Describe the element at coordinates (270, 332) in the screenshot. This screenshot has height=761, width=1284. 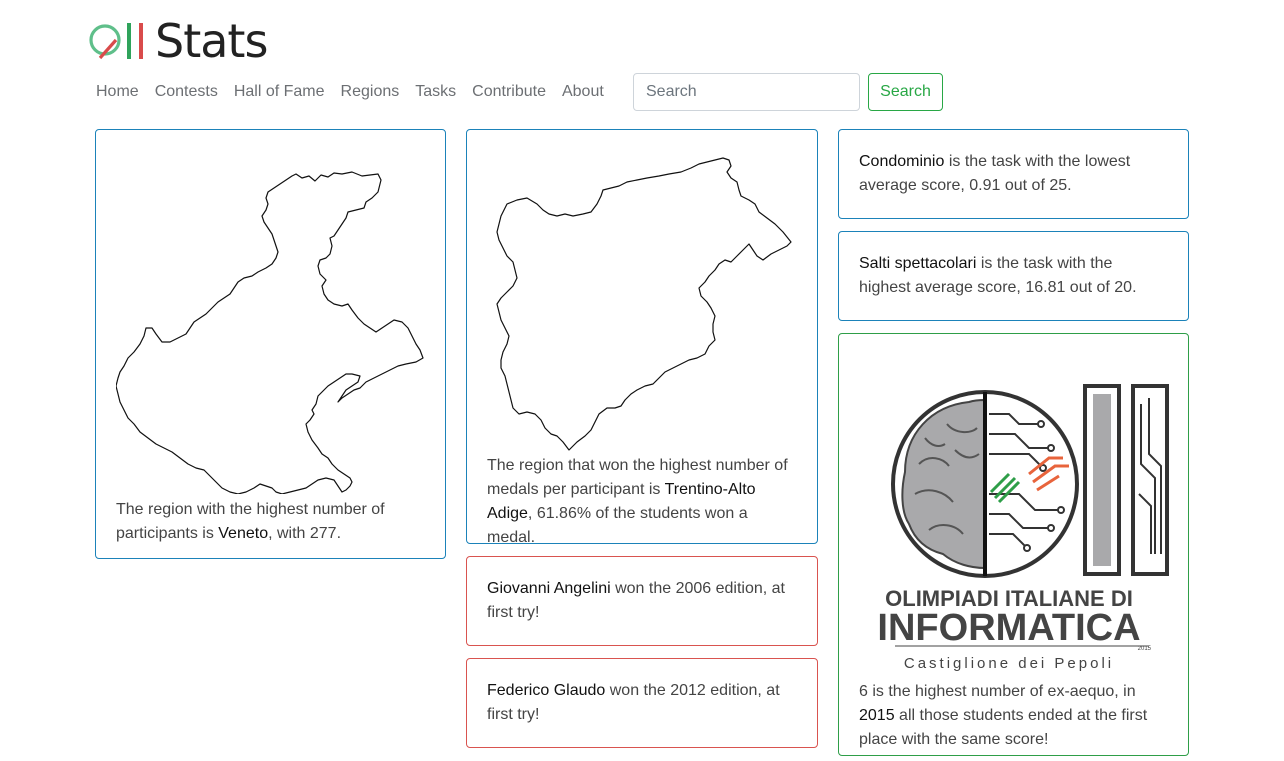
I see `veneto-map` at that location.